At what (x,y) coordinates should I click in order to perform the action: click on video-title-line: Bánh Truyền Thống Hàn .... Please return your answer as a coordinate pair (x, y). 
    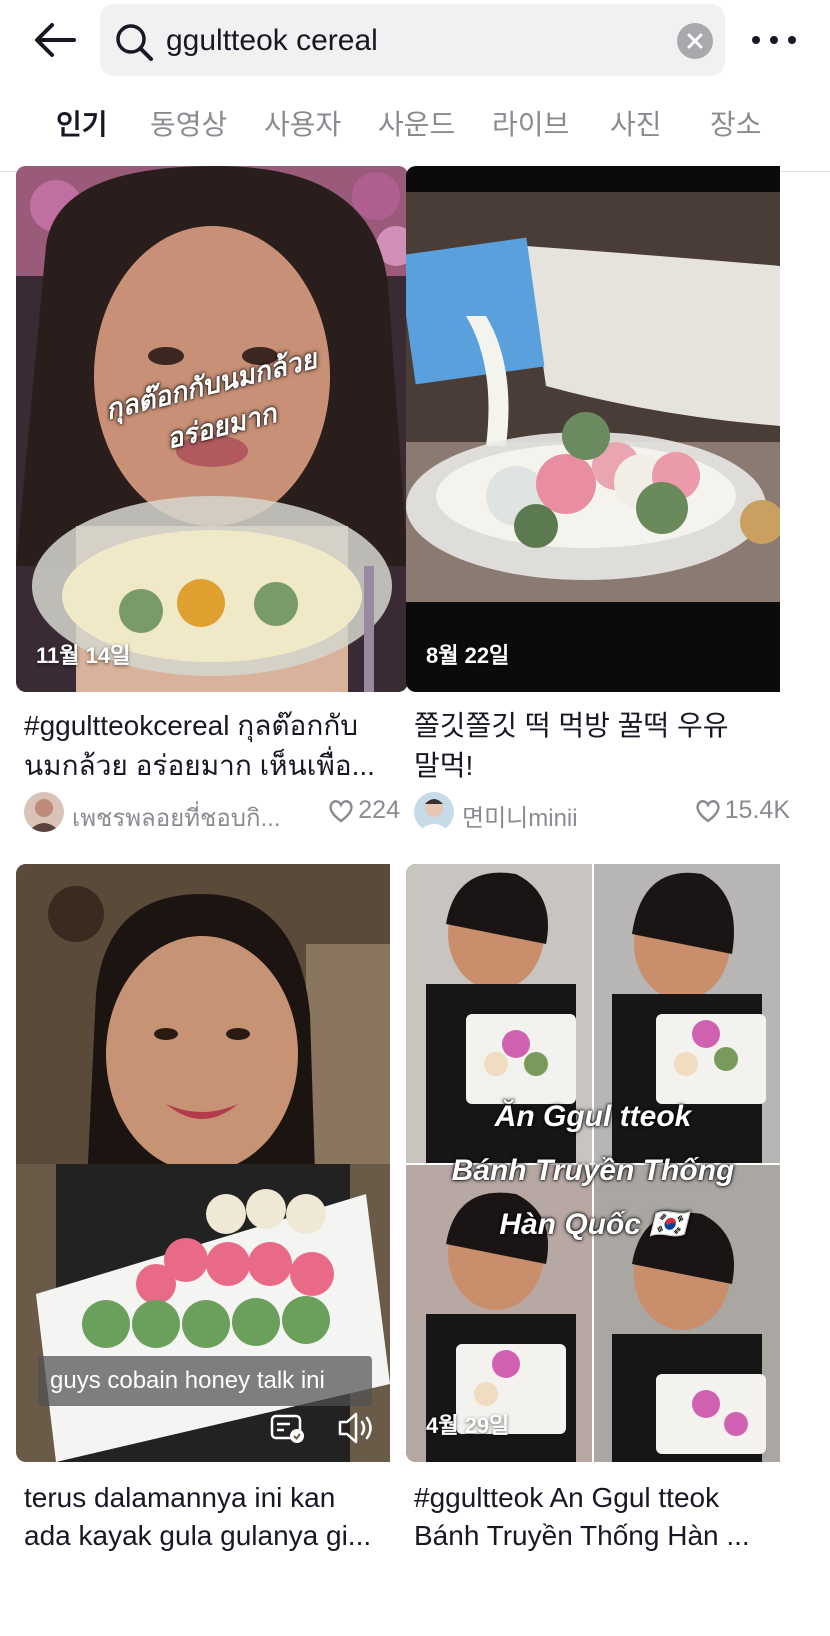
    Looking at the image, I should click on (582, 1535).